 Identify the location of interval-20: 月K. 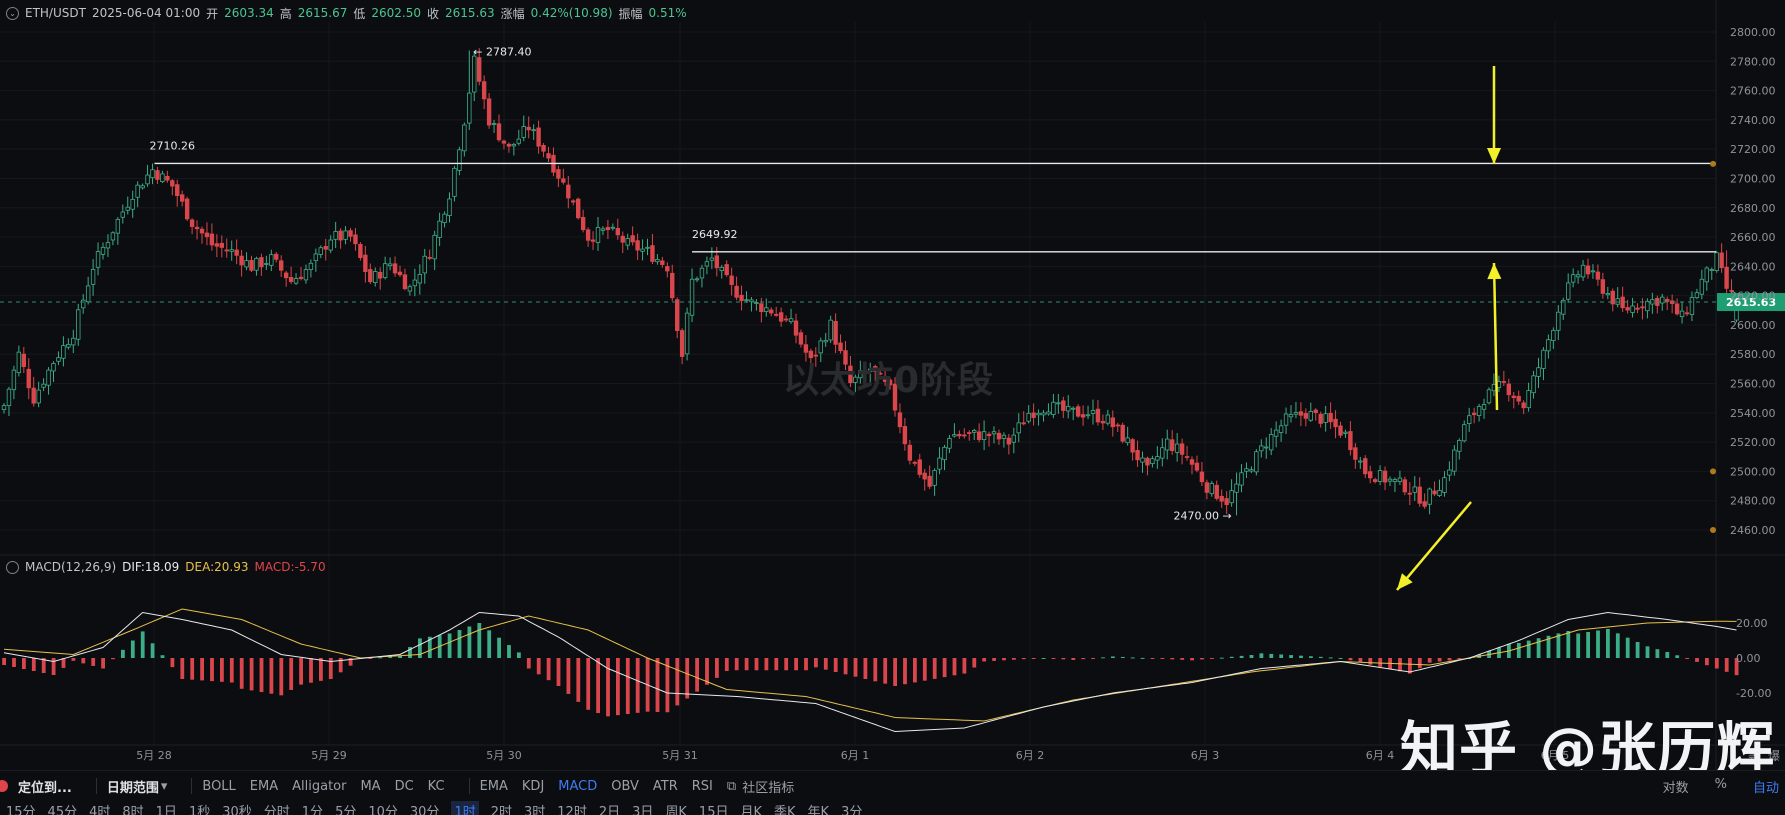
(751, 808).